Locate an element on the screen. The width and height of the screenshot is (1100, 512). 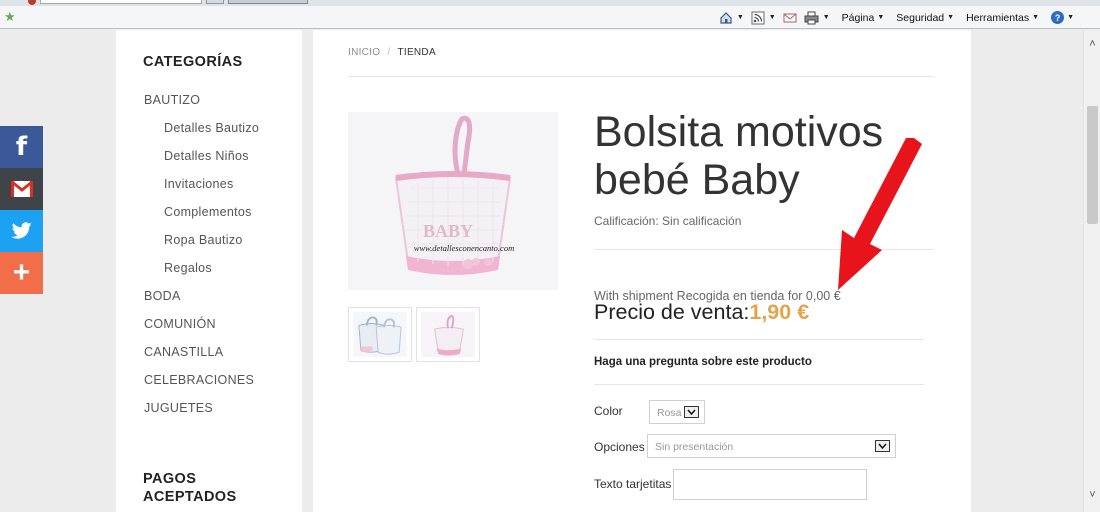
category-item: BODA is located at coordinates (224, 296).